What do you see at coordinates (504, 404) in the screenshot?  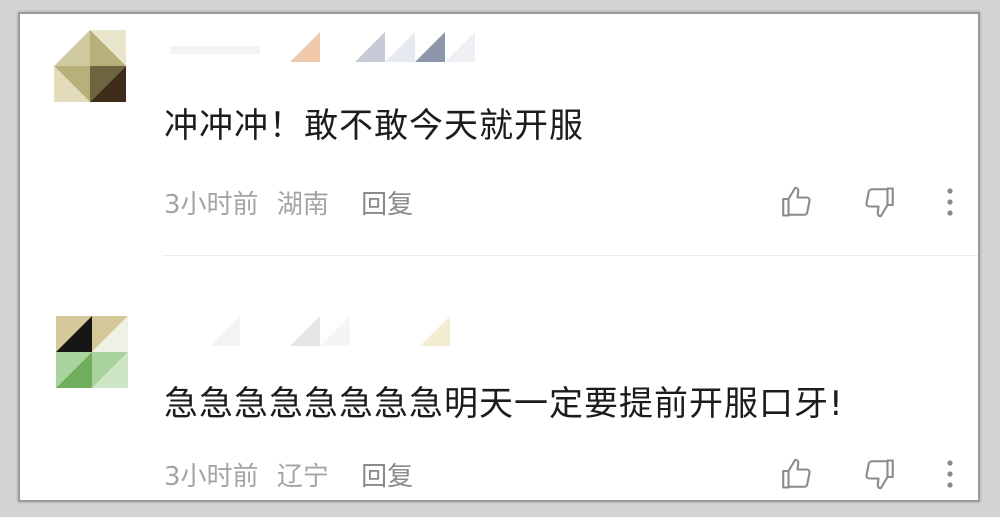 I see `comment-text: 急急急急急急急急明天一定要提前开服口牙!` at bounding box center [504, 404].